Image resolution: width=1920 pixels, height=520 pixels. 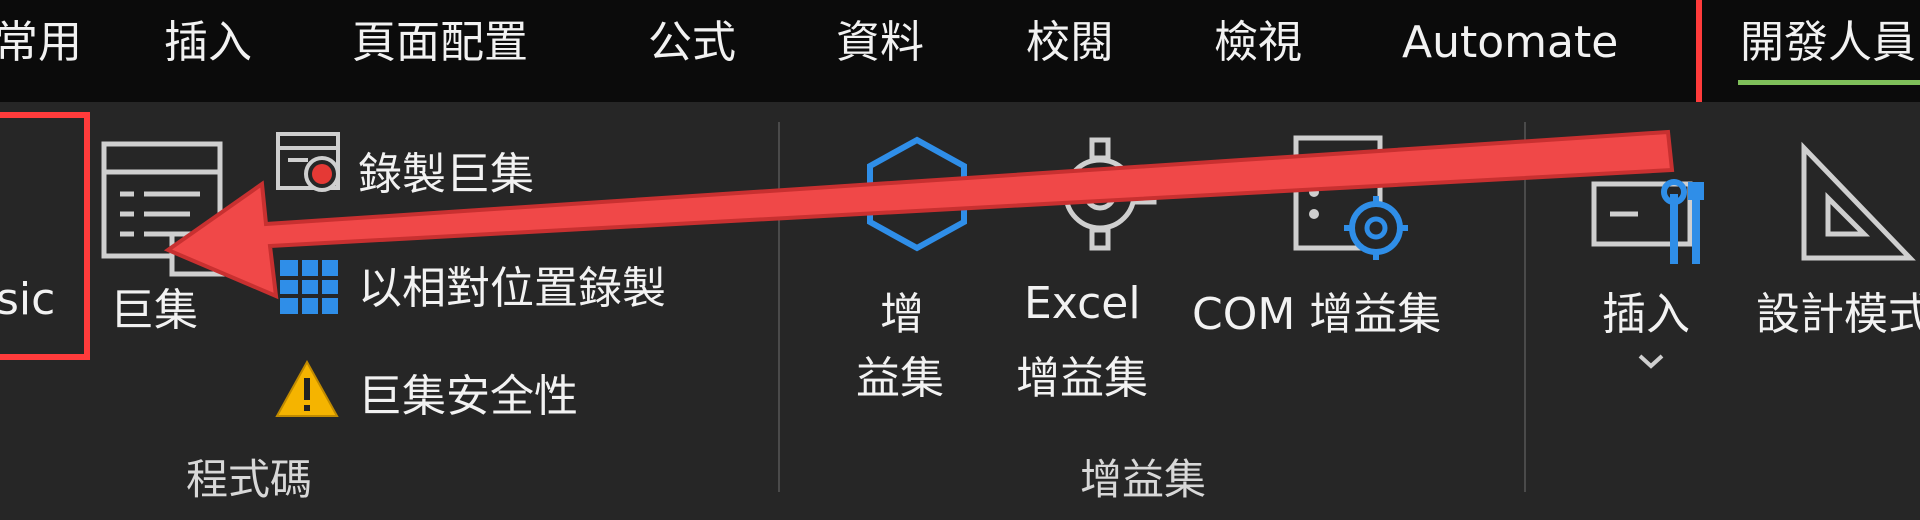 I want to click on excel-addins-label-line2: 增益集, so click(x=1082, y=374).